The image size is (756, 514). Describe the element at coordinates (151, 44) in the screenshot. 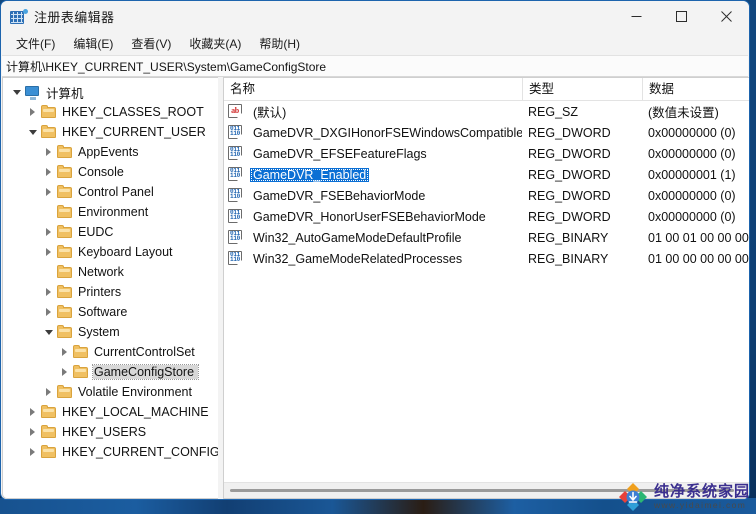

I see `menu-view: 查看(V)` at that location.